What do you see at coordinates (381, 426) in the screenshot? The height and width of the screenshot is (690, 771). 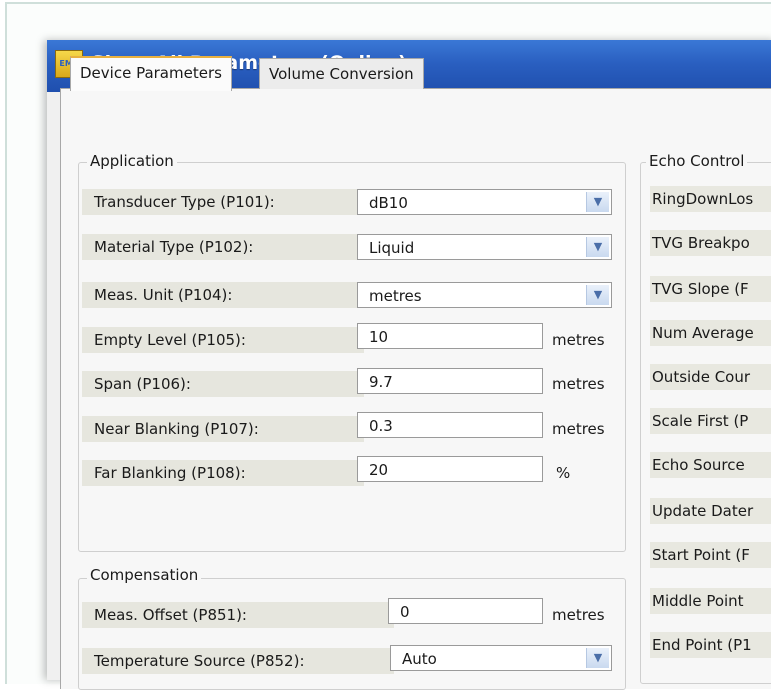 I see `input-value: 0.3` at bounding box center [381, 426].